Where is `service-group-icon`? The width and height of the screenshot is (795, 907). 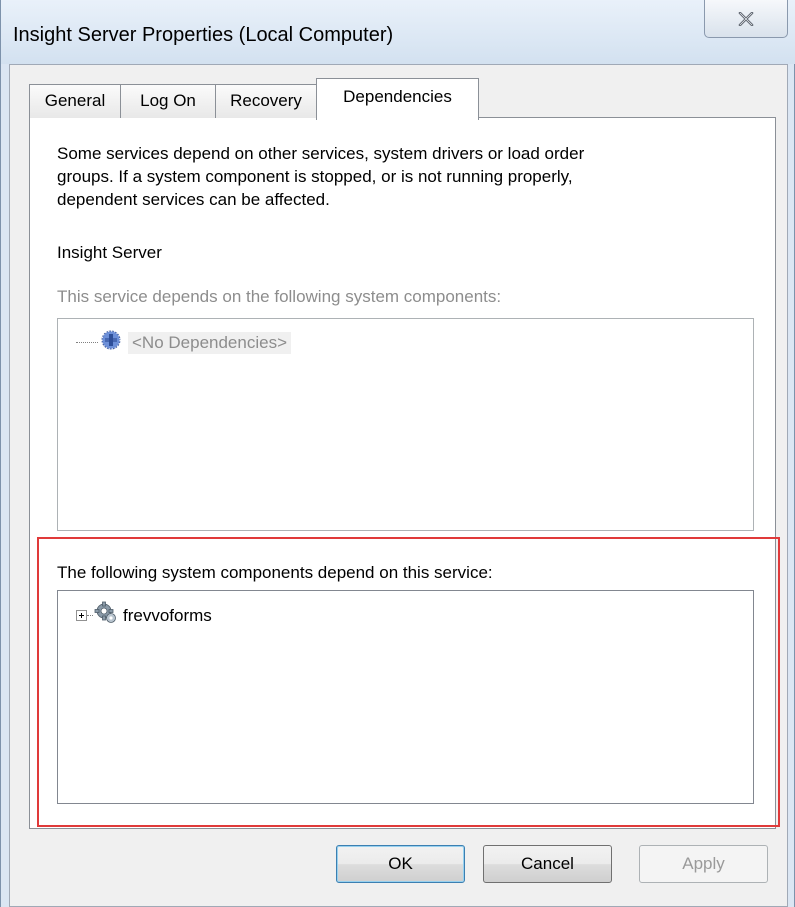
service-group-icon is located at coordinates (111, 342).